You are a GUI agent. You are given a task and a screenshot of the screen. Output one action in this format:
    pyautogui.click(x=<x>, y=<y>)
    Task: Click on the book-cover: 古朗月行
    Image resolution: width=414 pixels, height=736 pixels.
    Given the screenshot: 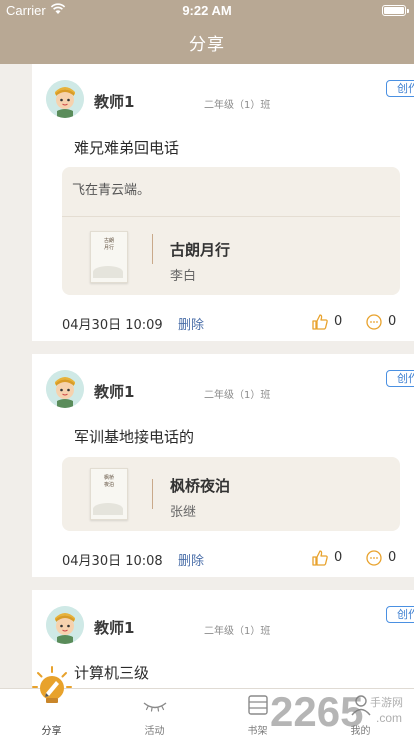 What is the action you would take?
    pyautogui.click(x=109, y=257)
    